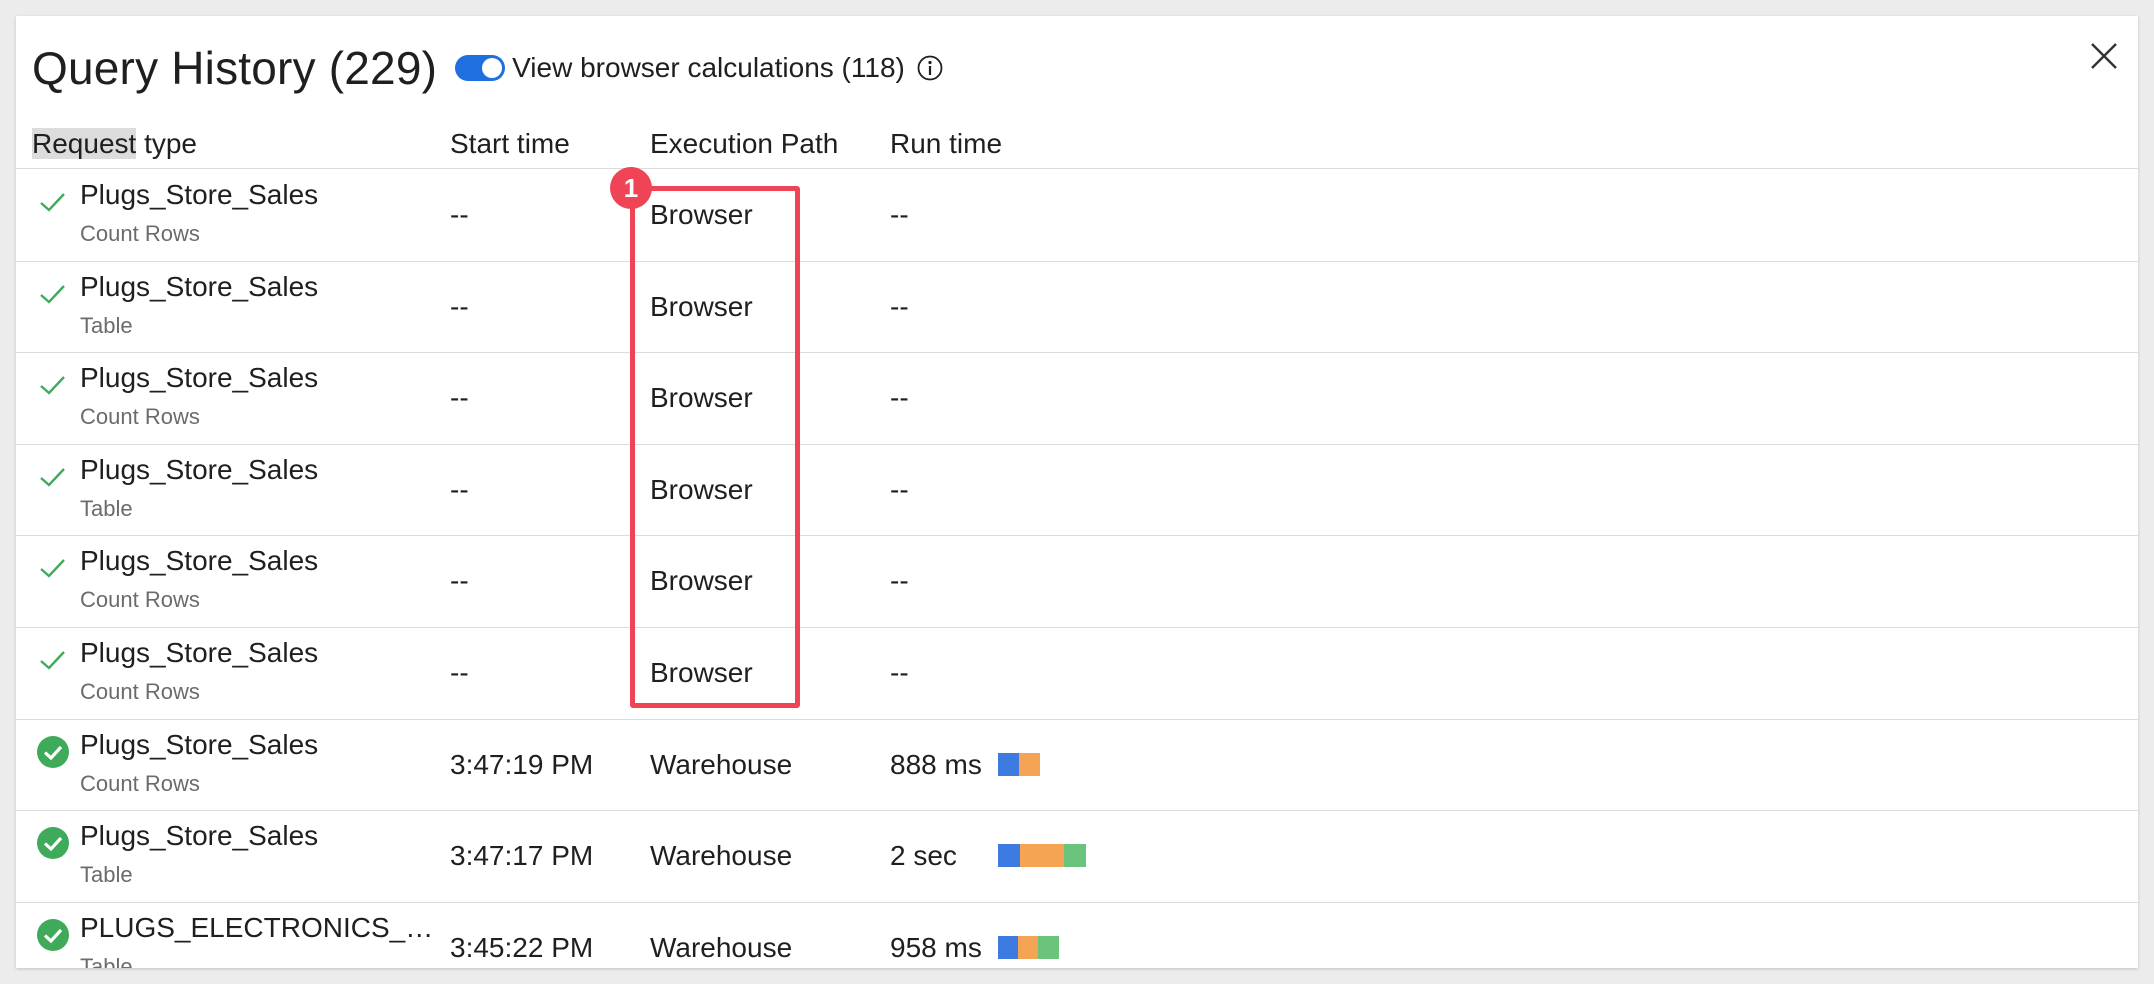 This screenshot has width=2154, height=984. Describe the element at coordinates (522, 764) in the screenshot. I see `start-time-cell: 3:47:19 PM` at that location.